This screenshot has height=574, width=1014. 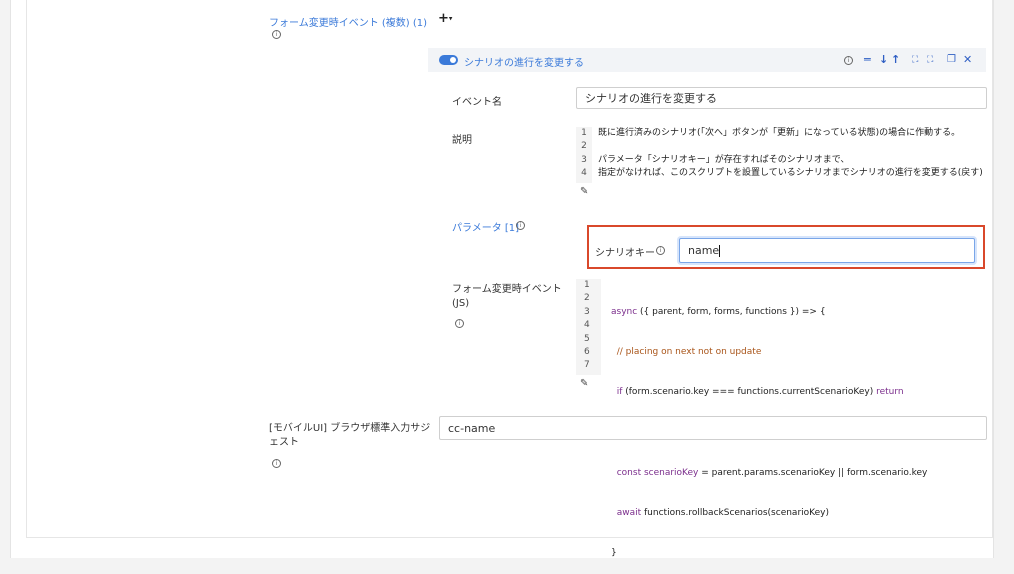 I want to click on code-line: // placing on next not on update, so click(x=686, y=352).